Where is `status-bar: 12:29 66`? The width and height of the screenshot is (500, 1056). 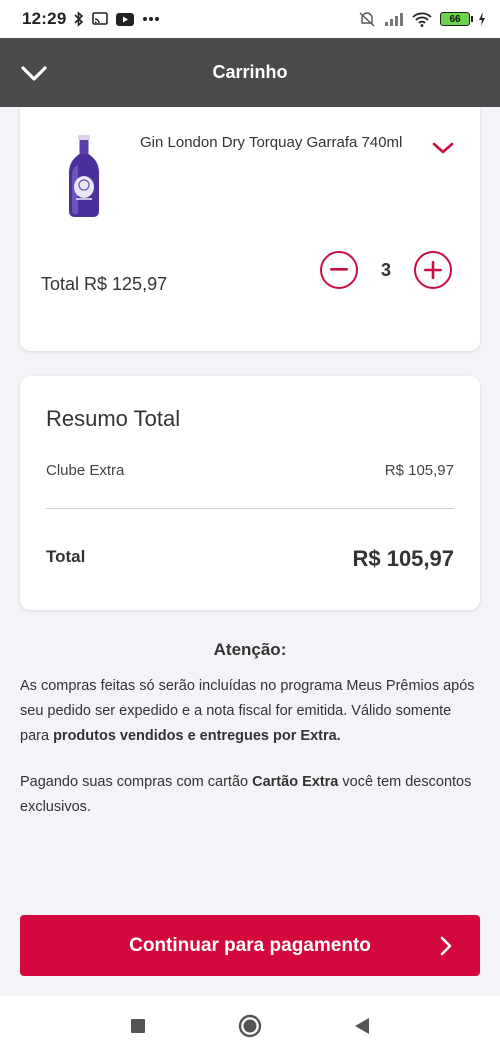 status-bar: 12:29 66 is located at coordinates (250, 19).